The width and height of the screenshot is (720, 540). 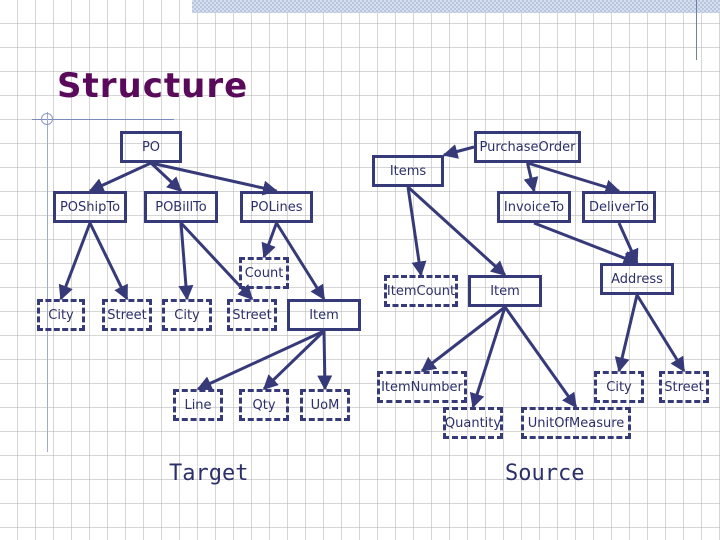 I want to click on edge-target-po-to-polines, so click(x=214, y=178).